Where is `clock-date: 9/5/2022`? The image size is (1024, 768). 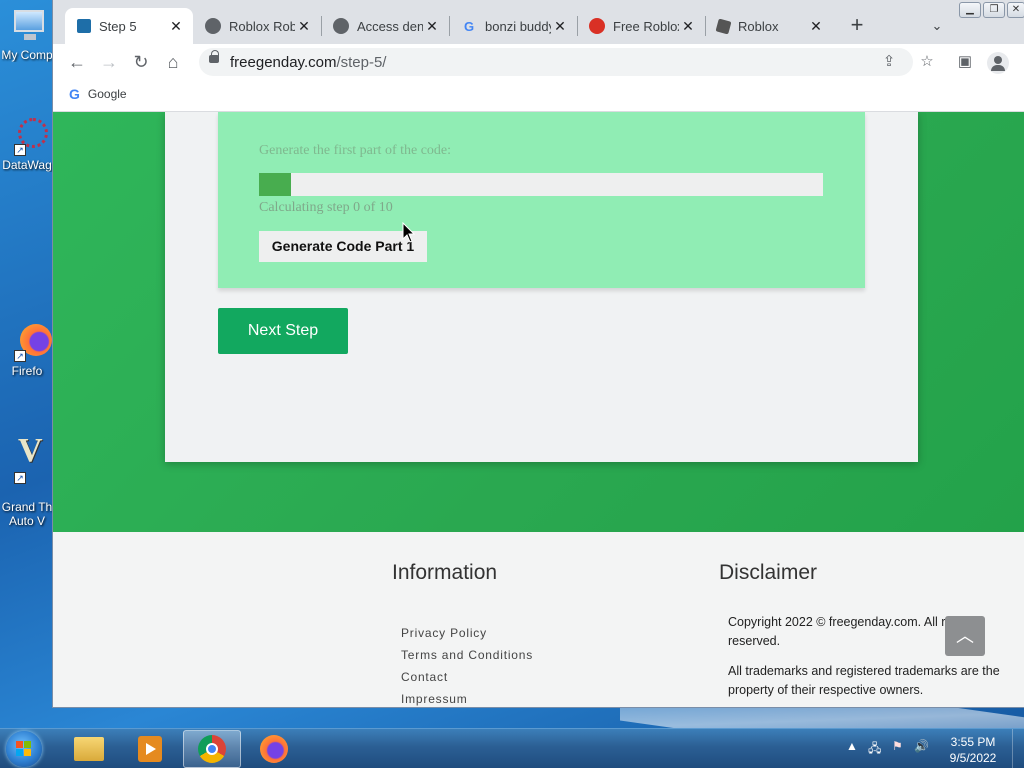 clock-date: 9/5/2022 is located at coordinates (973, 758).